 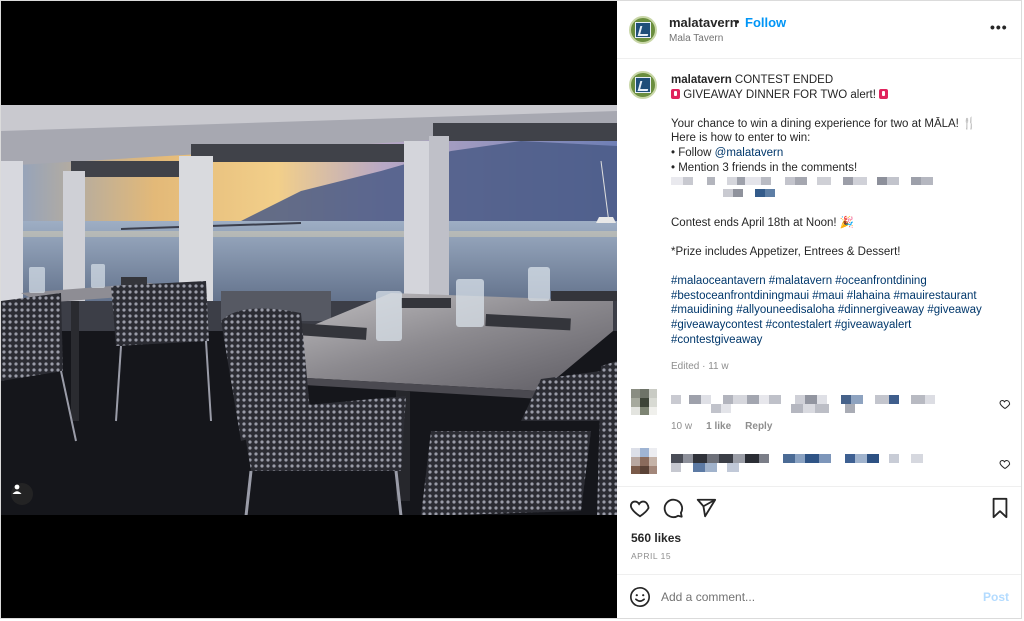 I want to click on comment-composer: Post, so click(x=819, y=596).